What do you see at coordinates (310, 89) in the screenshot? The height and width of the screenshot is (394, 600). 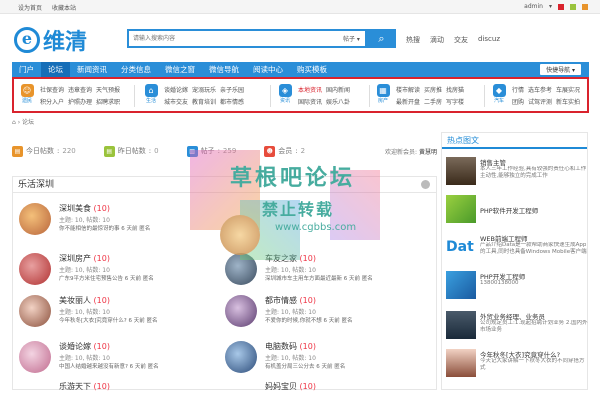 I see `subnav-link-hot: 本地资讯` at bounding box center [310, 89].